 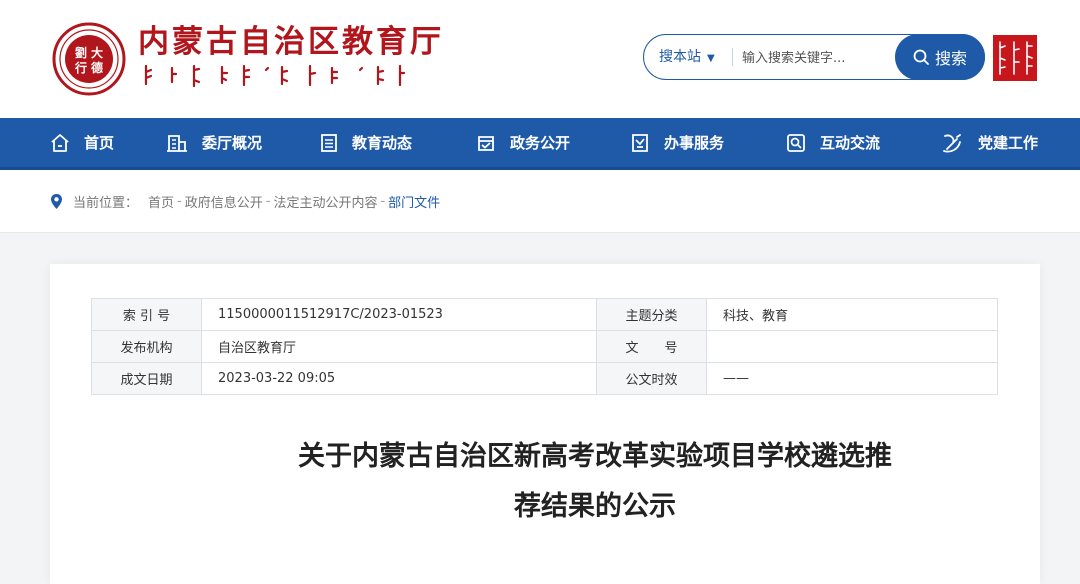 What do you see at coordinates (399, 378) in the screenshot?
I see `meta-value-date: 2023-03-22 09:05` at bounding box center [399, 378].